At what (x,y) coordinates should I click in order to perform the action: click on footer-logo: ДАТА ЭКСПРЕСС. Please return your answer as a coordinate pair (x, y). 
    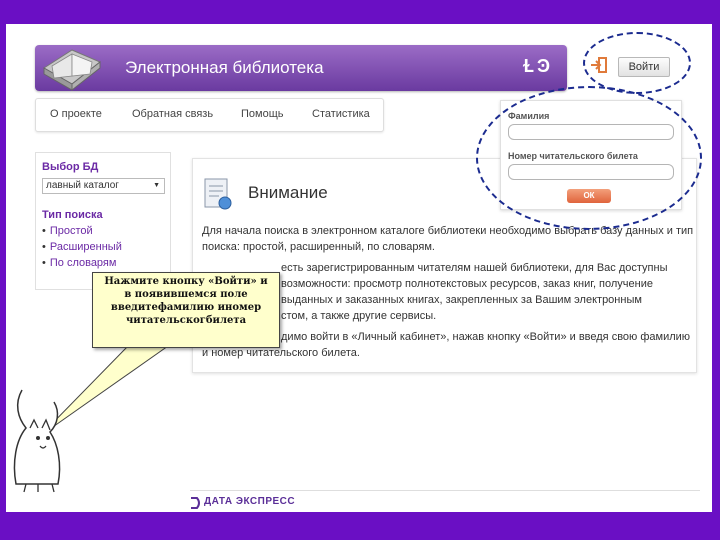
    Looking at the image, I should click on (250, 504).